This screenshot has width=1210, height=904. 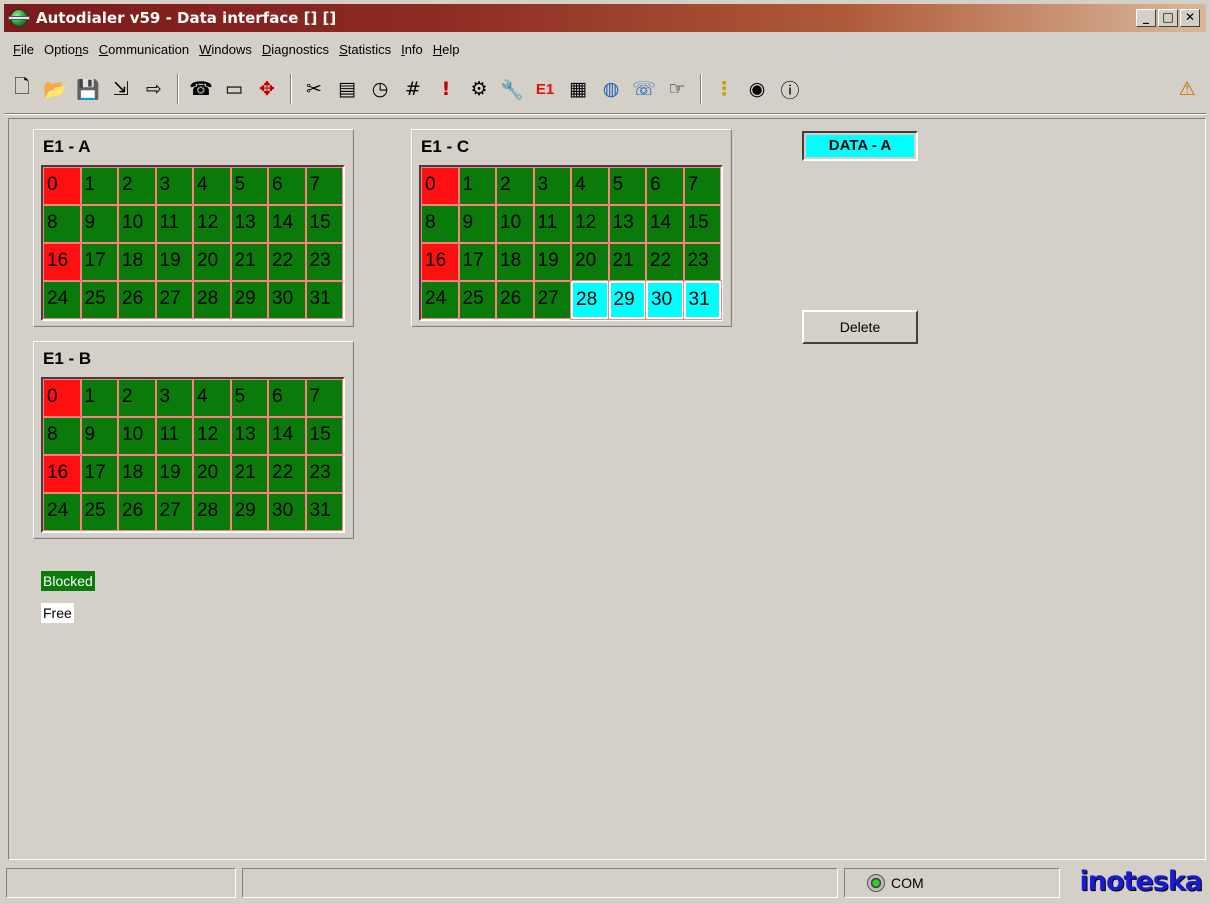 I want to click on menu-item-3: Windows, so click(x=225, y=50).